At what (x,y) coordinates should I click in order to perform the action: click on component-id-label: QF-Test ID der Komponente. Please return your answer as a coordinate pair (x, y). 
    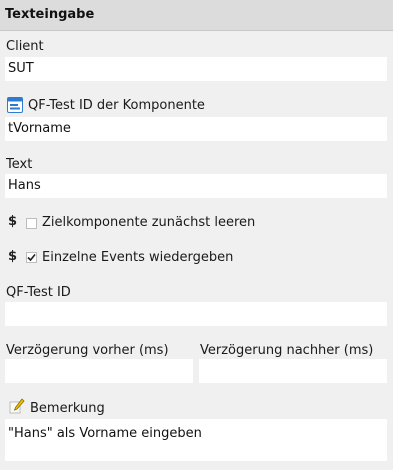
    Looking at the image, I should click on (116, 105).